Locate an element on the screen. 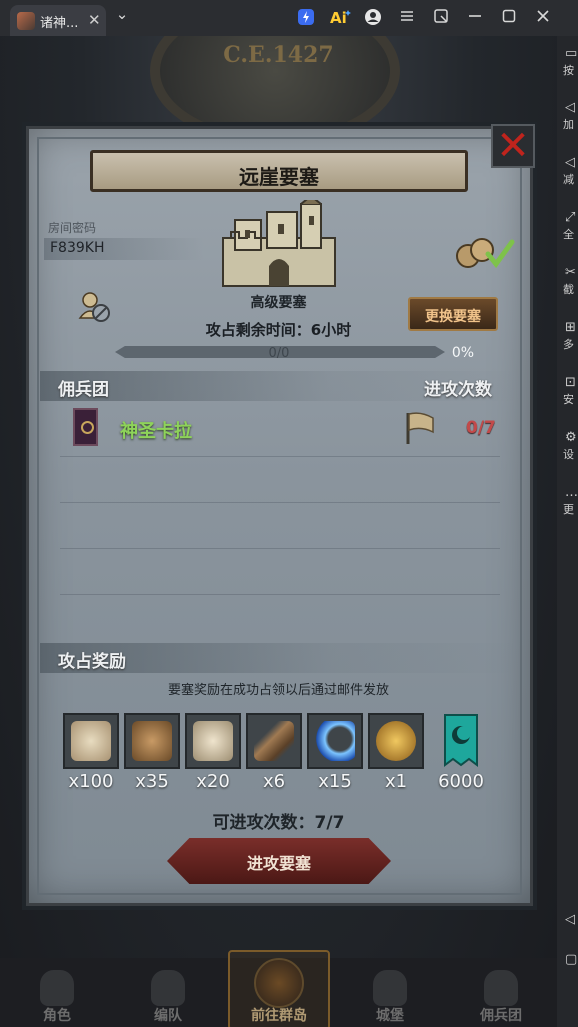 The height and width of the screenshot is (1027, 578). close-x-icon: ✕ is located at coordinates (513, 146).